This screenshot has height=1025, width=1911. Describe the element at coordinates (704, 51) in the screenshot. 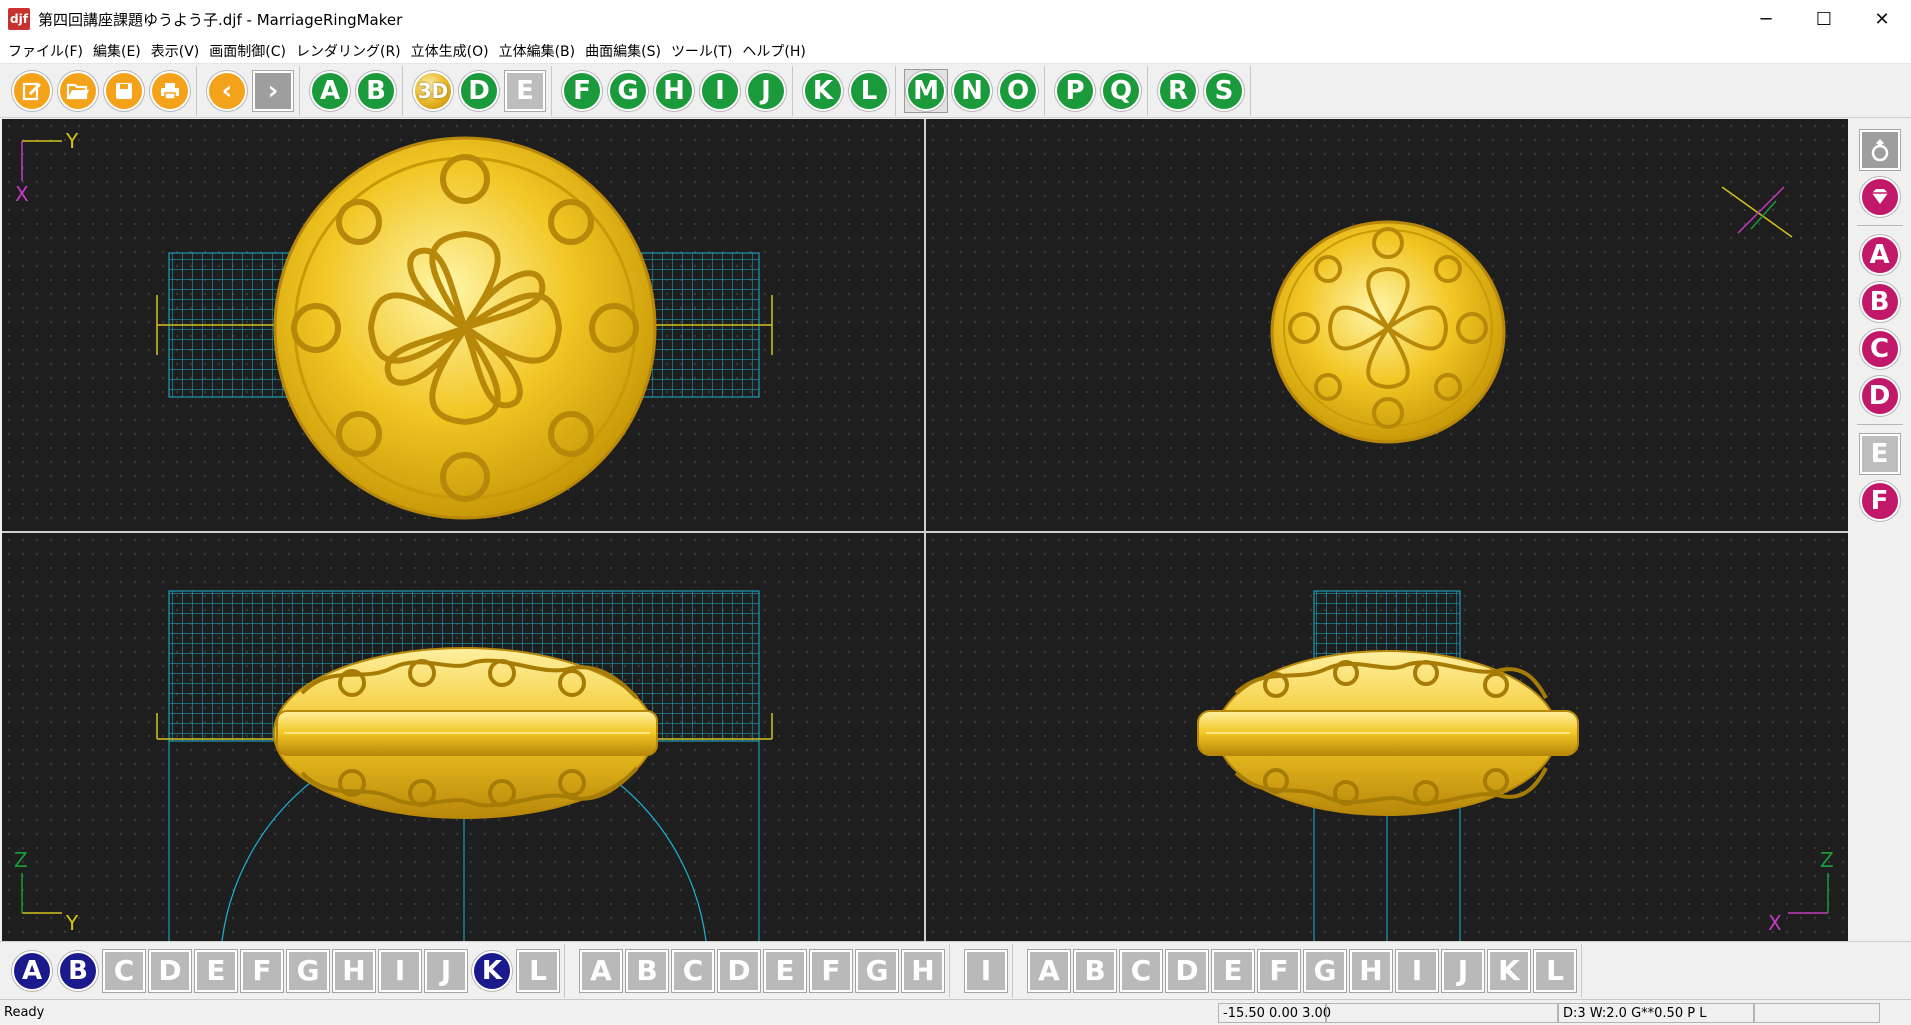

I see `menu-tools: ツール(T)` at that location.